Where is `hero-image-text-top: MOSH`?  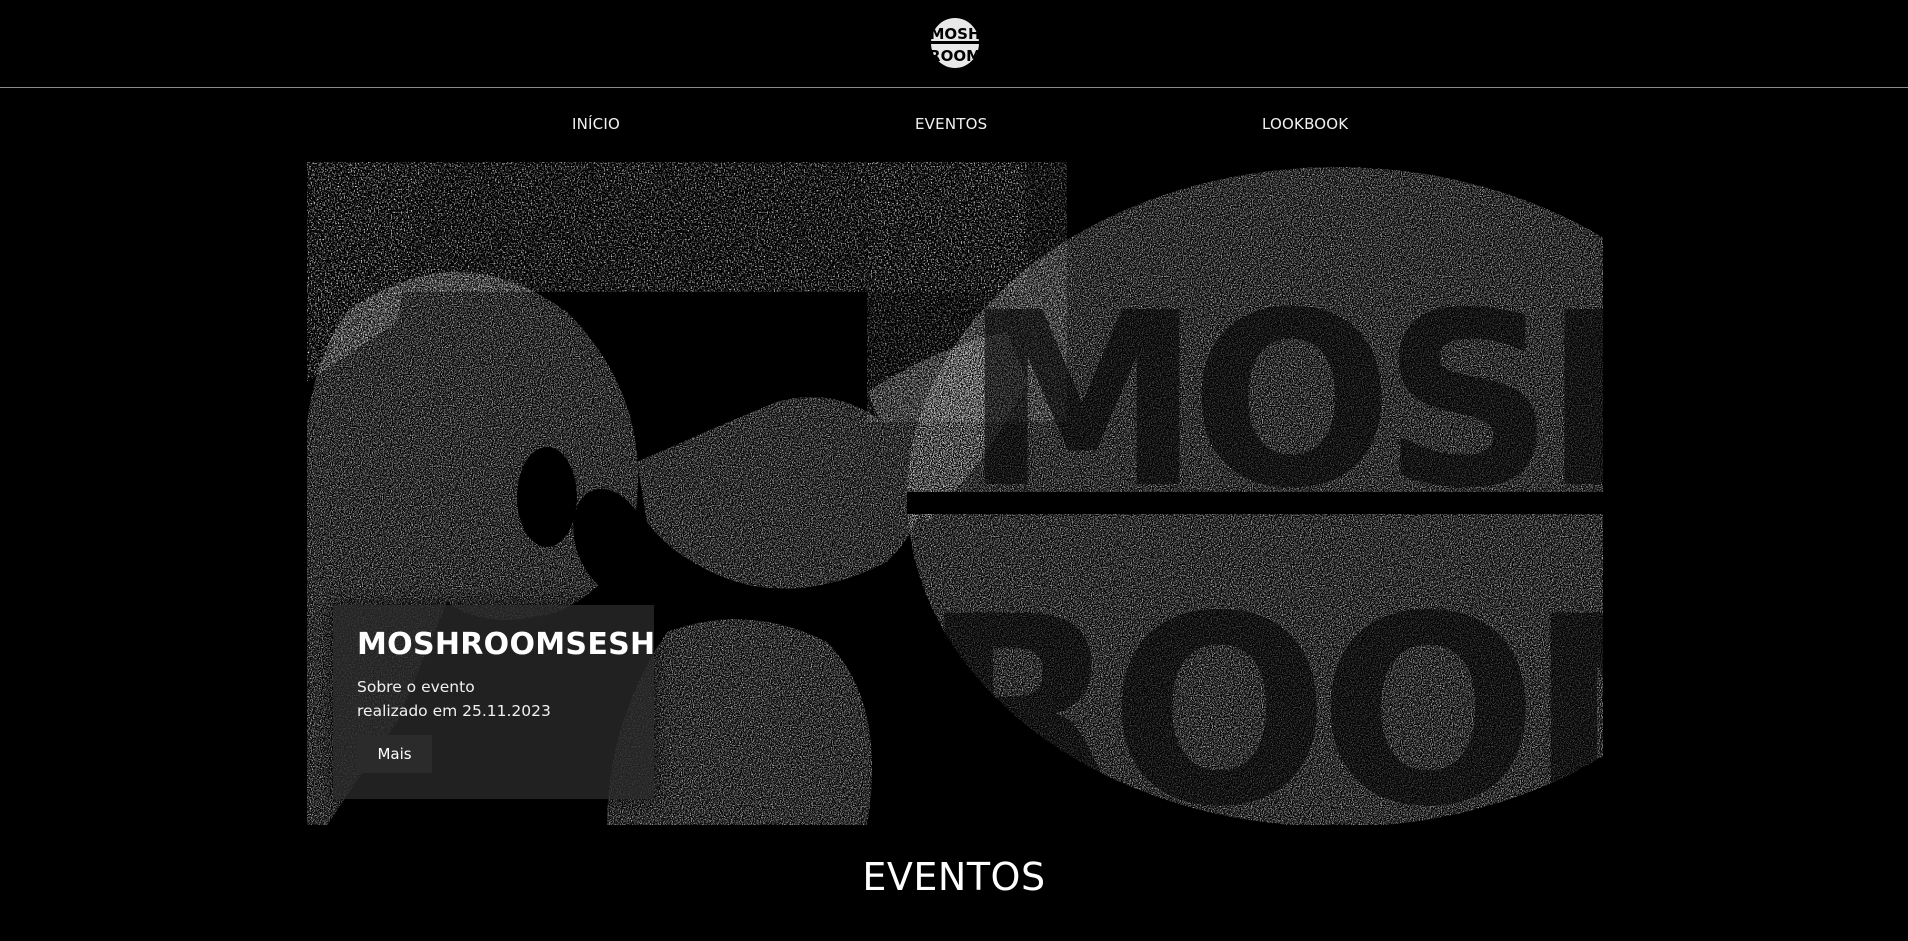
hero-image-text-top: MOSH is located at coordinates (1283, 401).